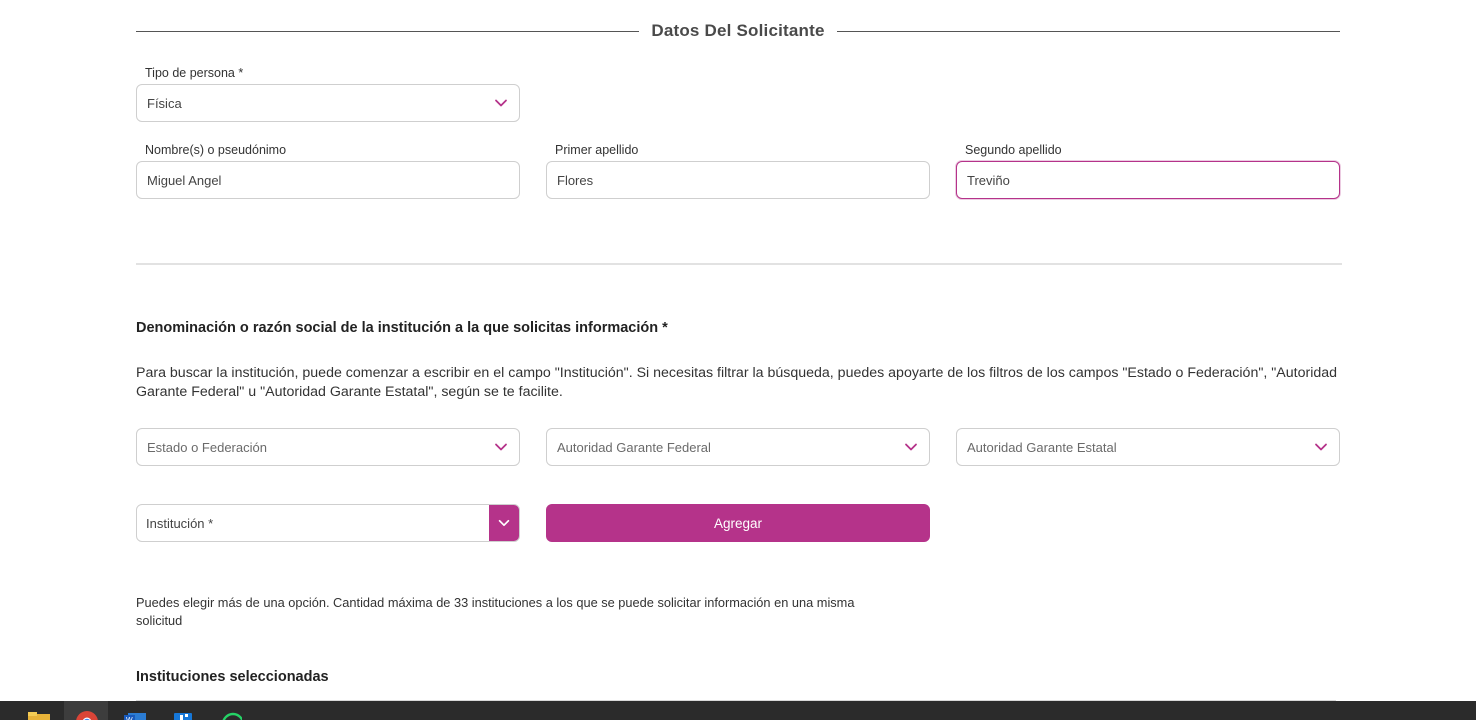 The width and height of the screenshot is (1476, 720). Describe the element at coordinates (738, 523) in the screenshot. I see `agregar-button: Agregar` at that location.